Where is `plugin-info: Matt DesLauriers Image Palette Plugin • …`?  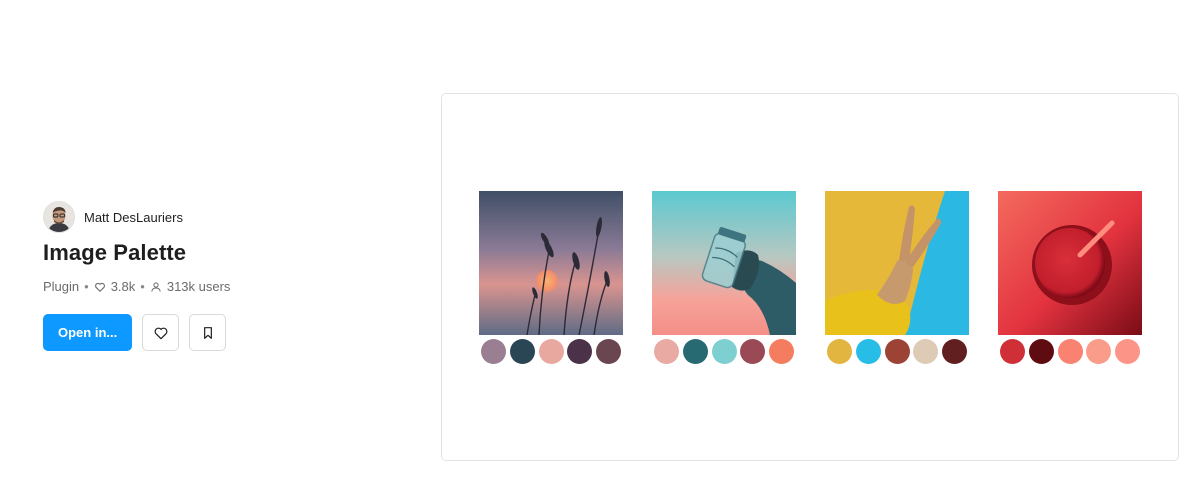
plugin-info: Matt DesLauriers Image Palette Plugin • … is located at coordinates (213, 276).